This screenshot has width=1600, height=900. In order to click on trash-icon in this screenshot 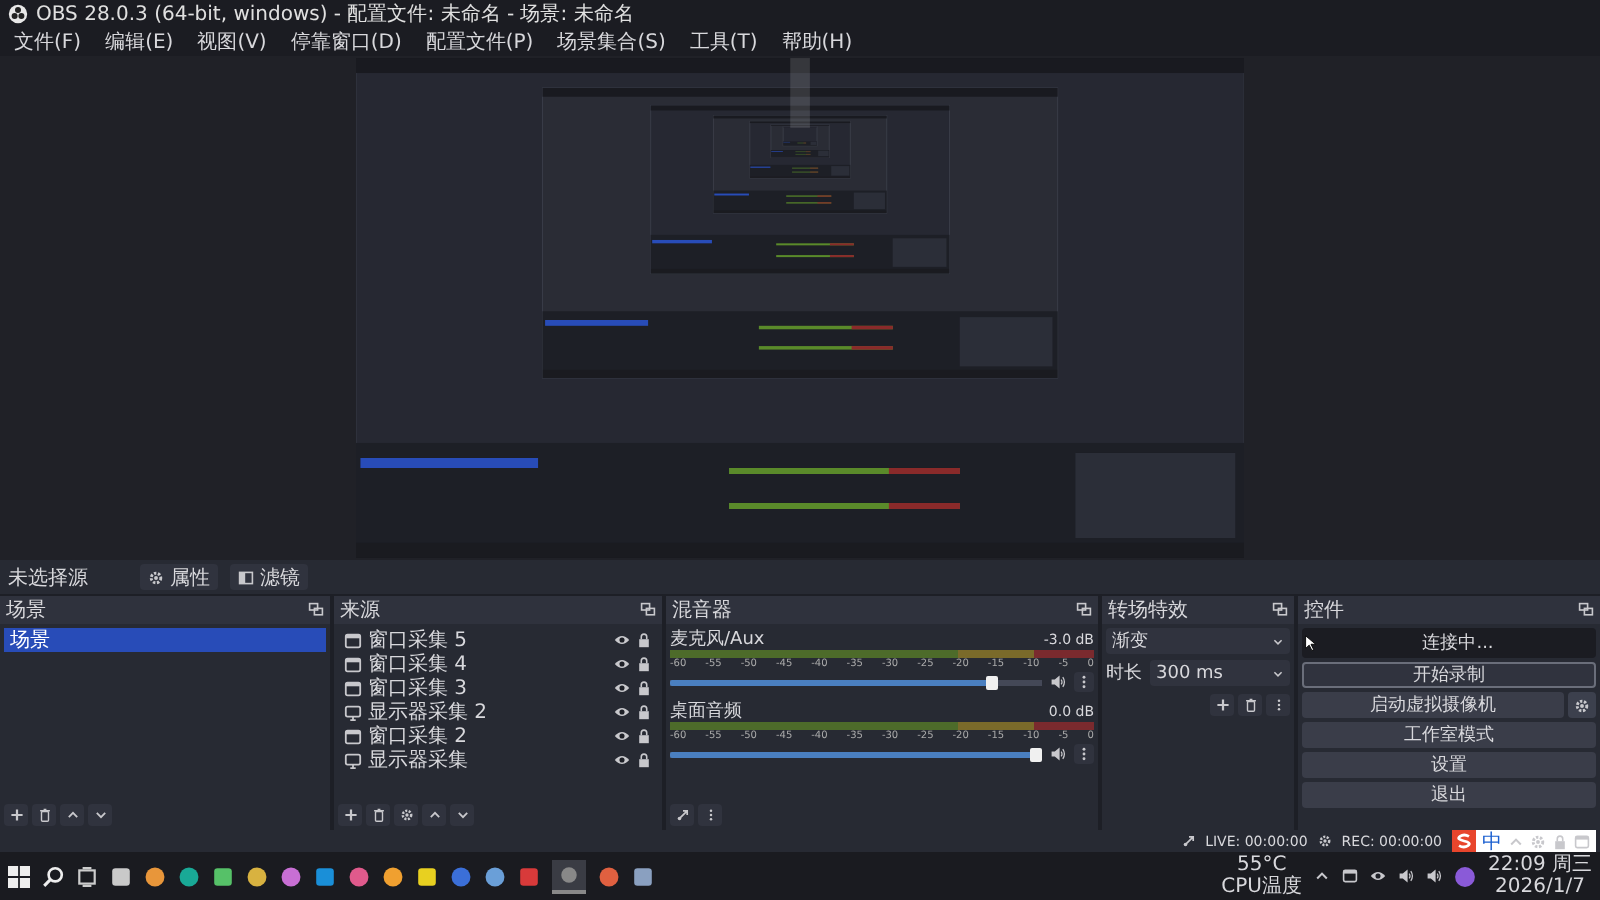, I will do `click(44, 814)`.